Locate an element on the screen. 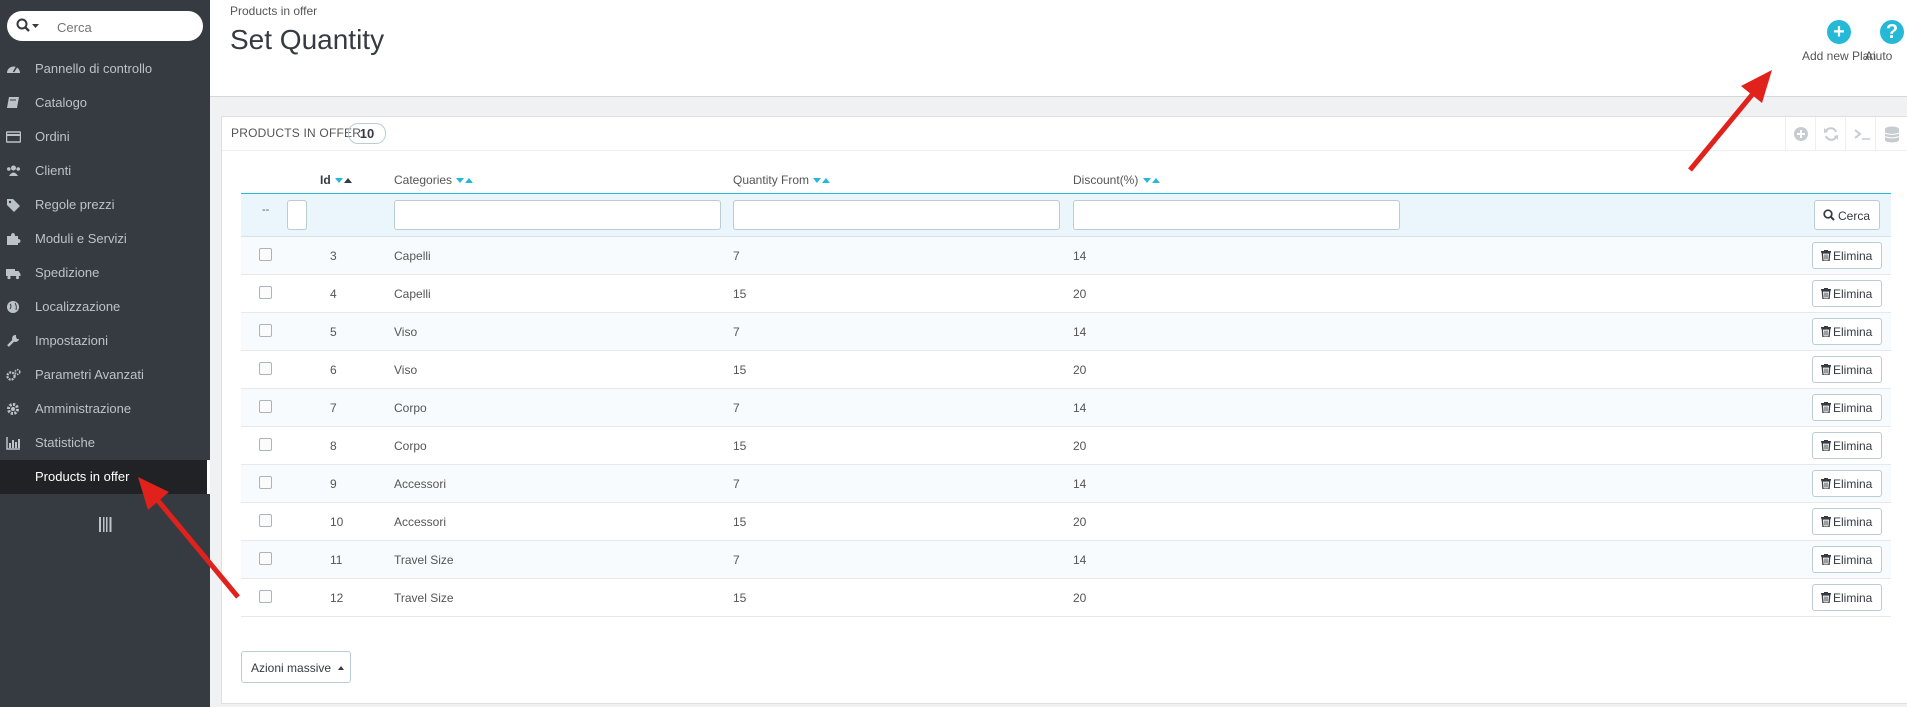 The image size is (1907, 707). sidebar-item-localization: Localizzazione is located at coordinates (105, 307).